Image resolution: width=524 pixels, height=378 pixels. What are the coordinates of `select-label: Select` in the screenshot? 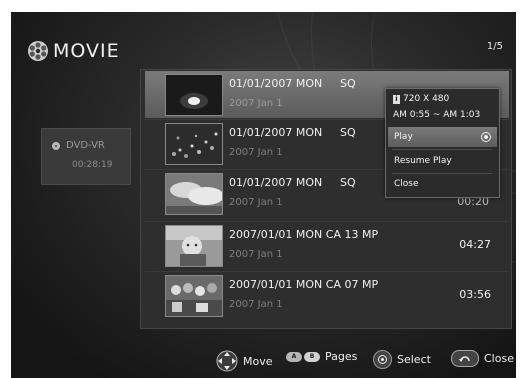 It's located at (414, 359).